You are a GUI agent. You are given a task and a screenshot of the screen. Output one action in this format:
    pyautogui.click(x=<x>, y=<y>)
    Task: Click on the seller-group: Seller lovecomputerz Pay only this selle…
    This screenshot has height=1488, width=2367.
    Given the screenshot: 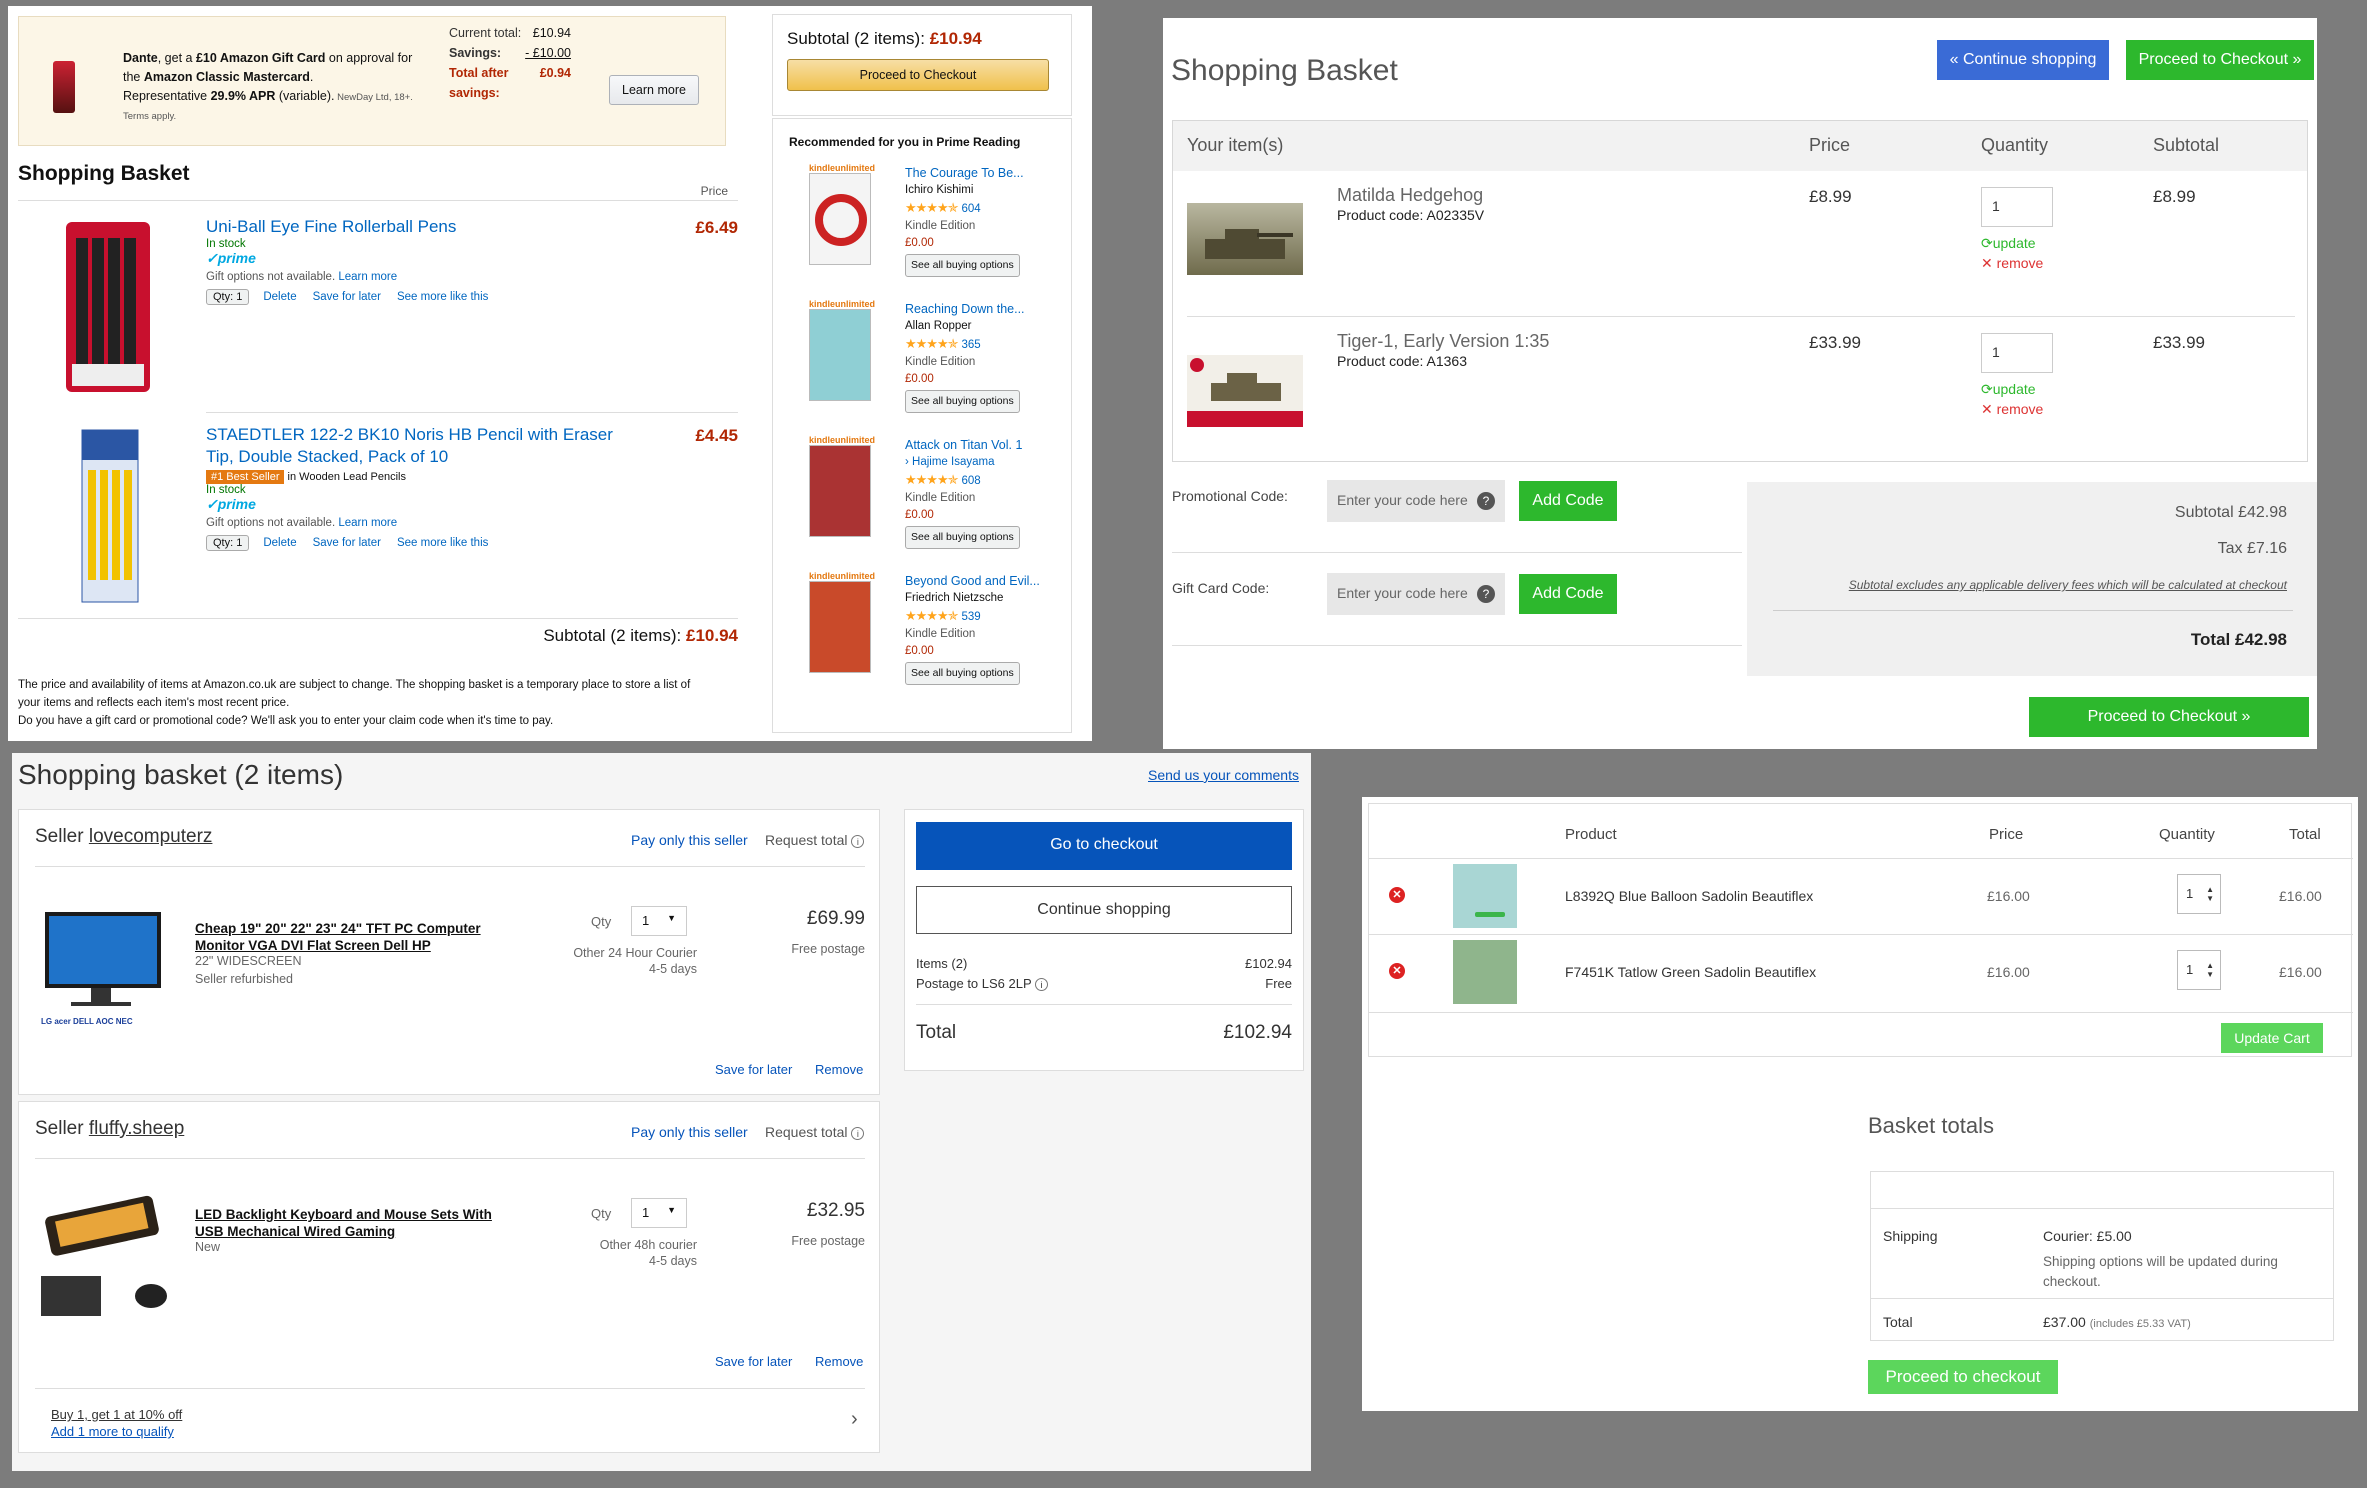 What is the action you would take?
    pyautogui.click(x=449, y=952)
    